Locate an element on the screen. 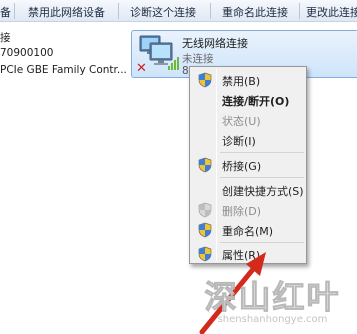  watermark-url: shenshanhongye.com is located at coordinates (272, 319).